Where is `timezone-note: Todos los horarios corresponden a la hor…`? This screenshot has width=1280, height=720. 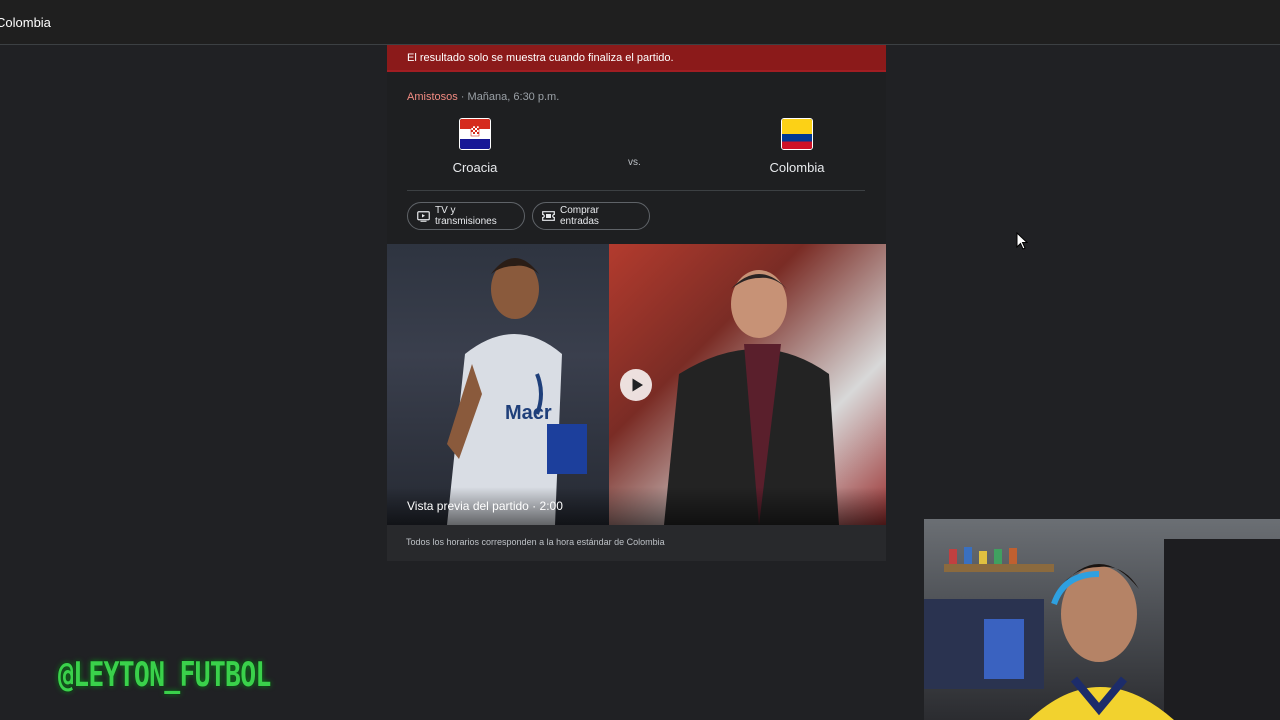
timezone-note: Todos los horarios corresponden a la hor… is located at coordinates (535, 542).